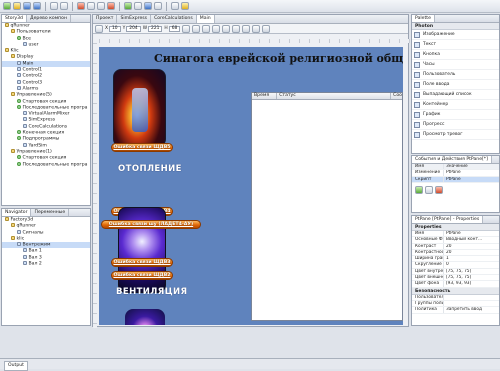  What do you see at coordinates (50, 212) in the screenshot?
I see `tab-variables: Переменные` at bounding box center [50, 212].